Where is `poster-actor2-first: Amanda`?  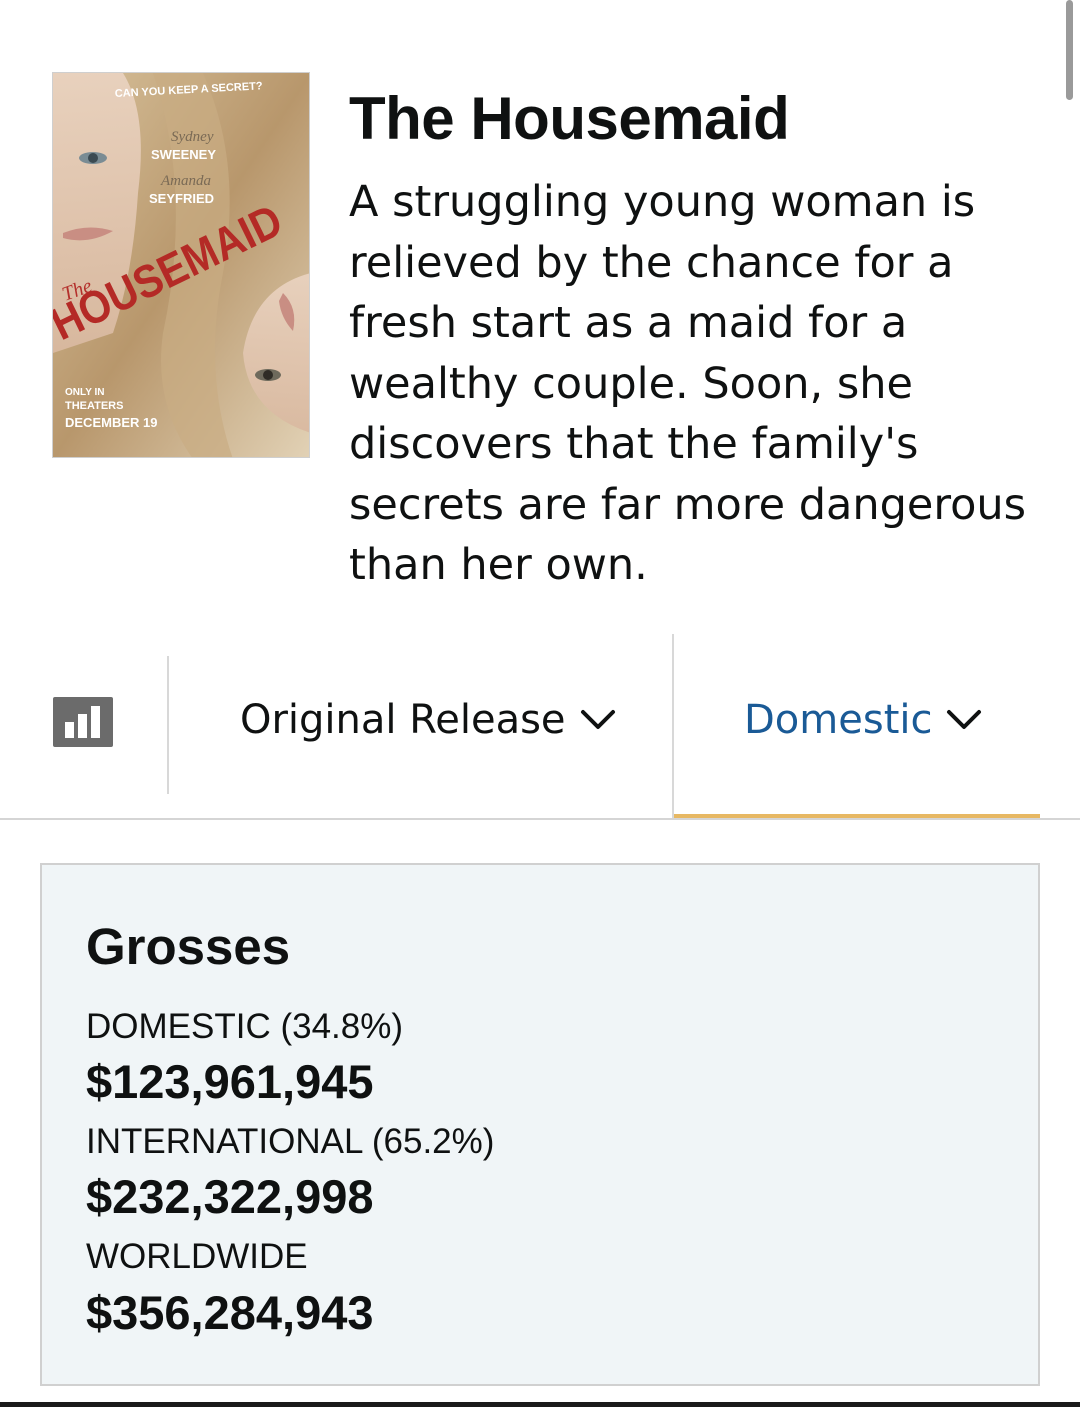 poster-actor2-first: Amanda is located at coordinates (185, 181).